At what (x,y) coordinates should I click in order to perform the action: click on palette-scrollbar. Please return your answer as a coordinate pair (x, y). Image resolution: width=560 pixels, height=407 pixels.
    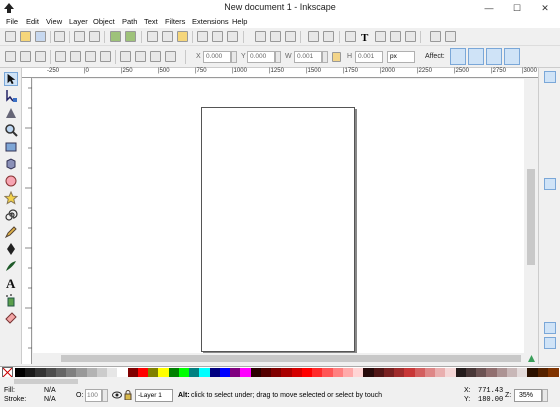
    Looking at the image, I should click on (280, 381).